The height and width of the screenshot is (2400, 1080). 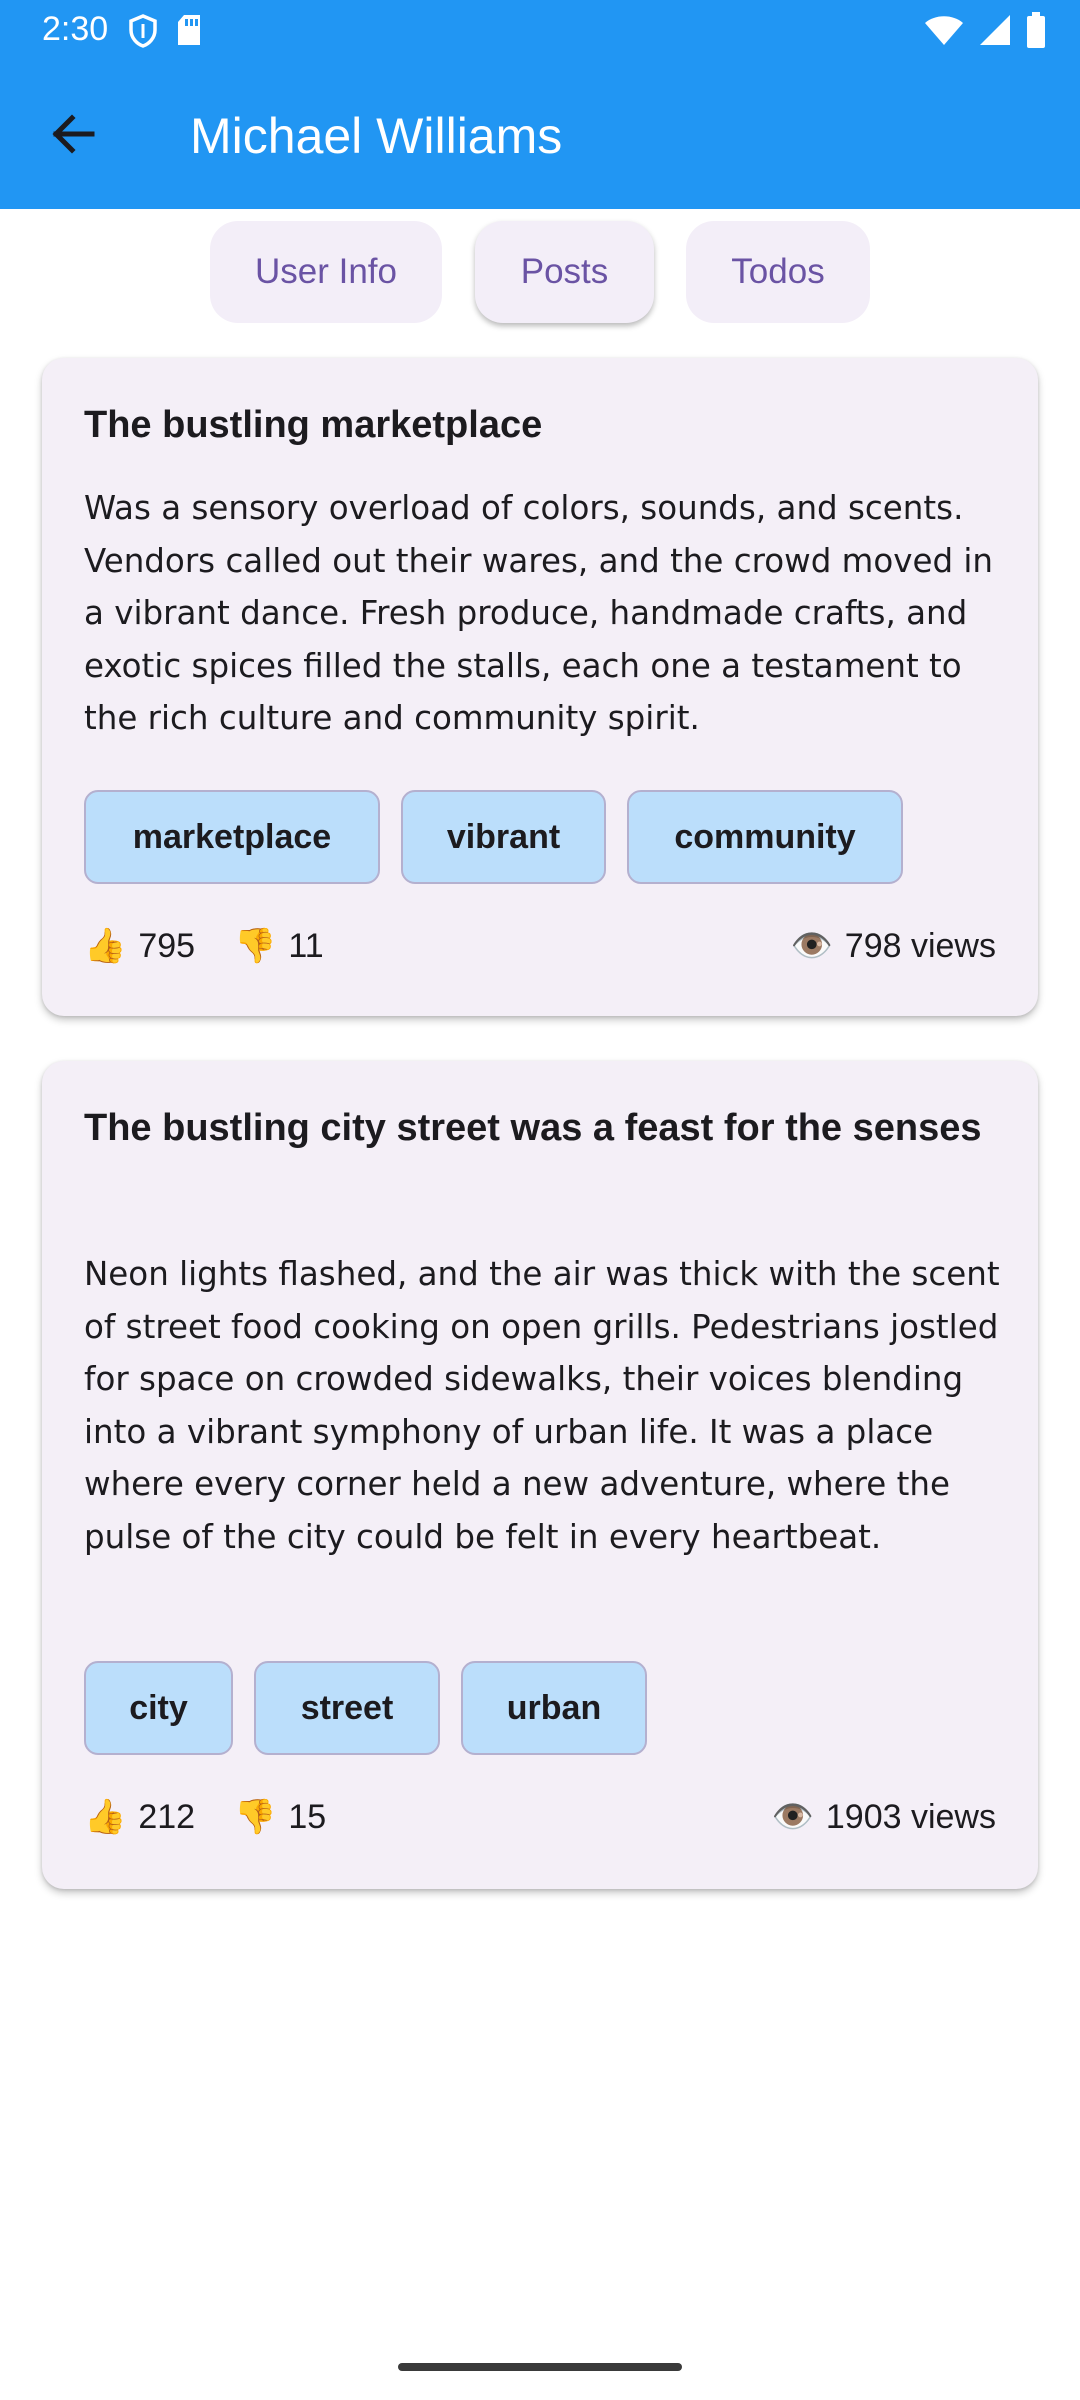 I want to click on views-value: 1903 views, so click(x=910, y=1816).